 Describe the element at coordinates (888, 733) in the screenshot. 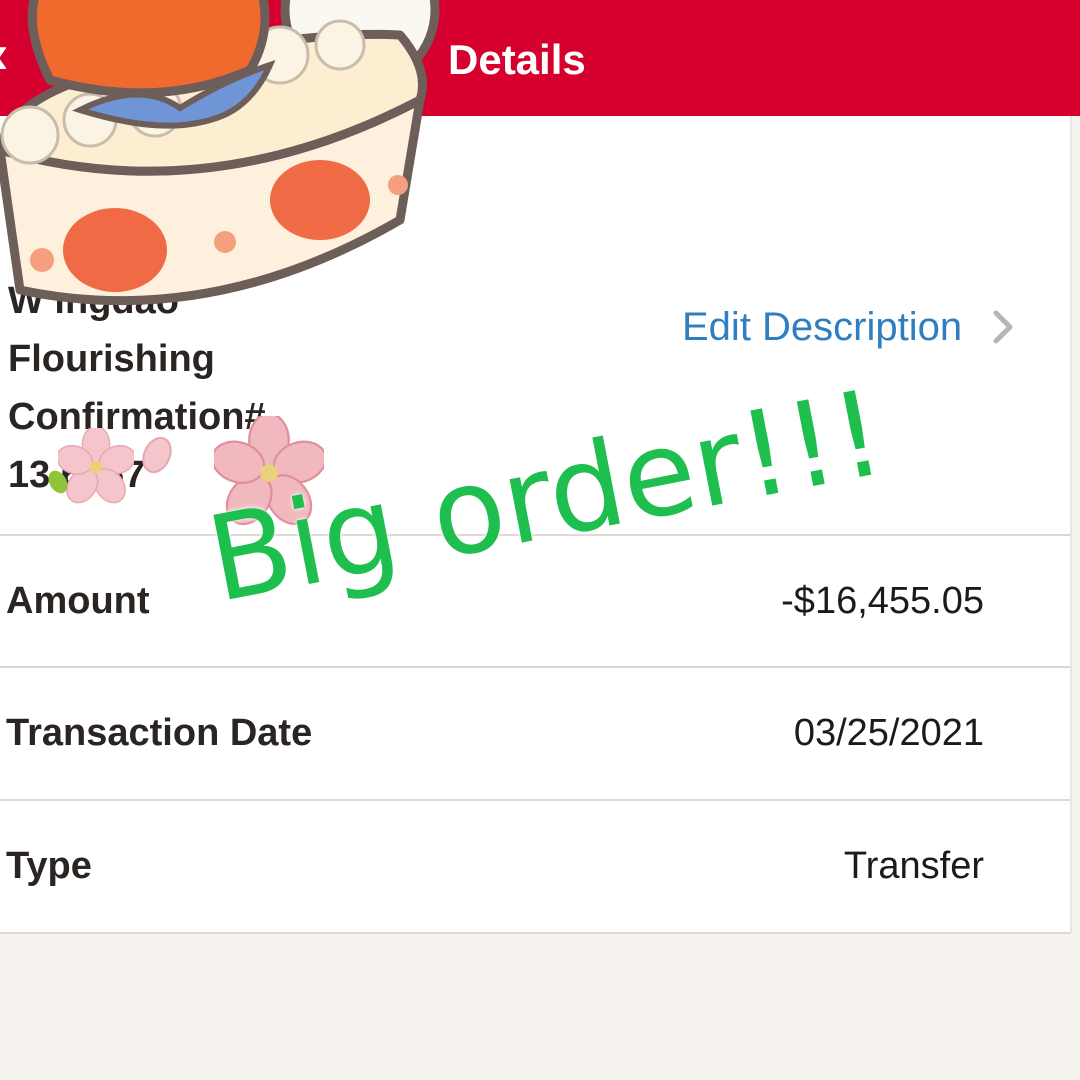

I see `transaction-date-value: 03/25/2021` at that location.